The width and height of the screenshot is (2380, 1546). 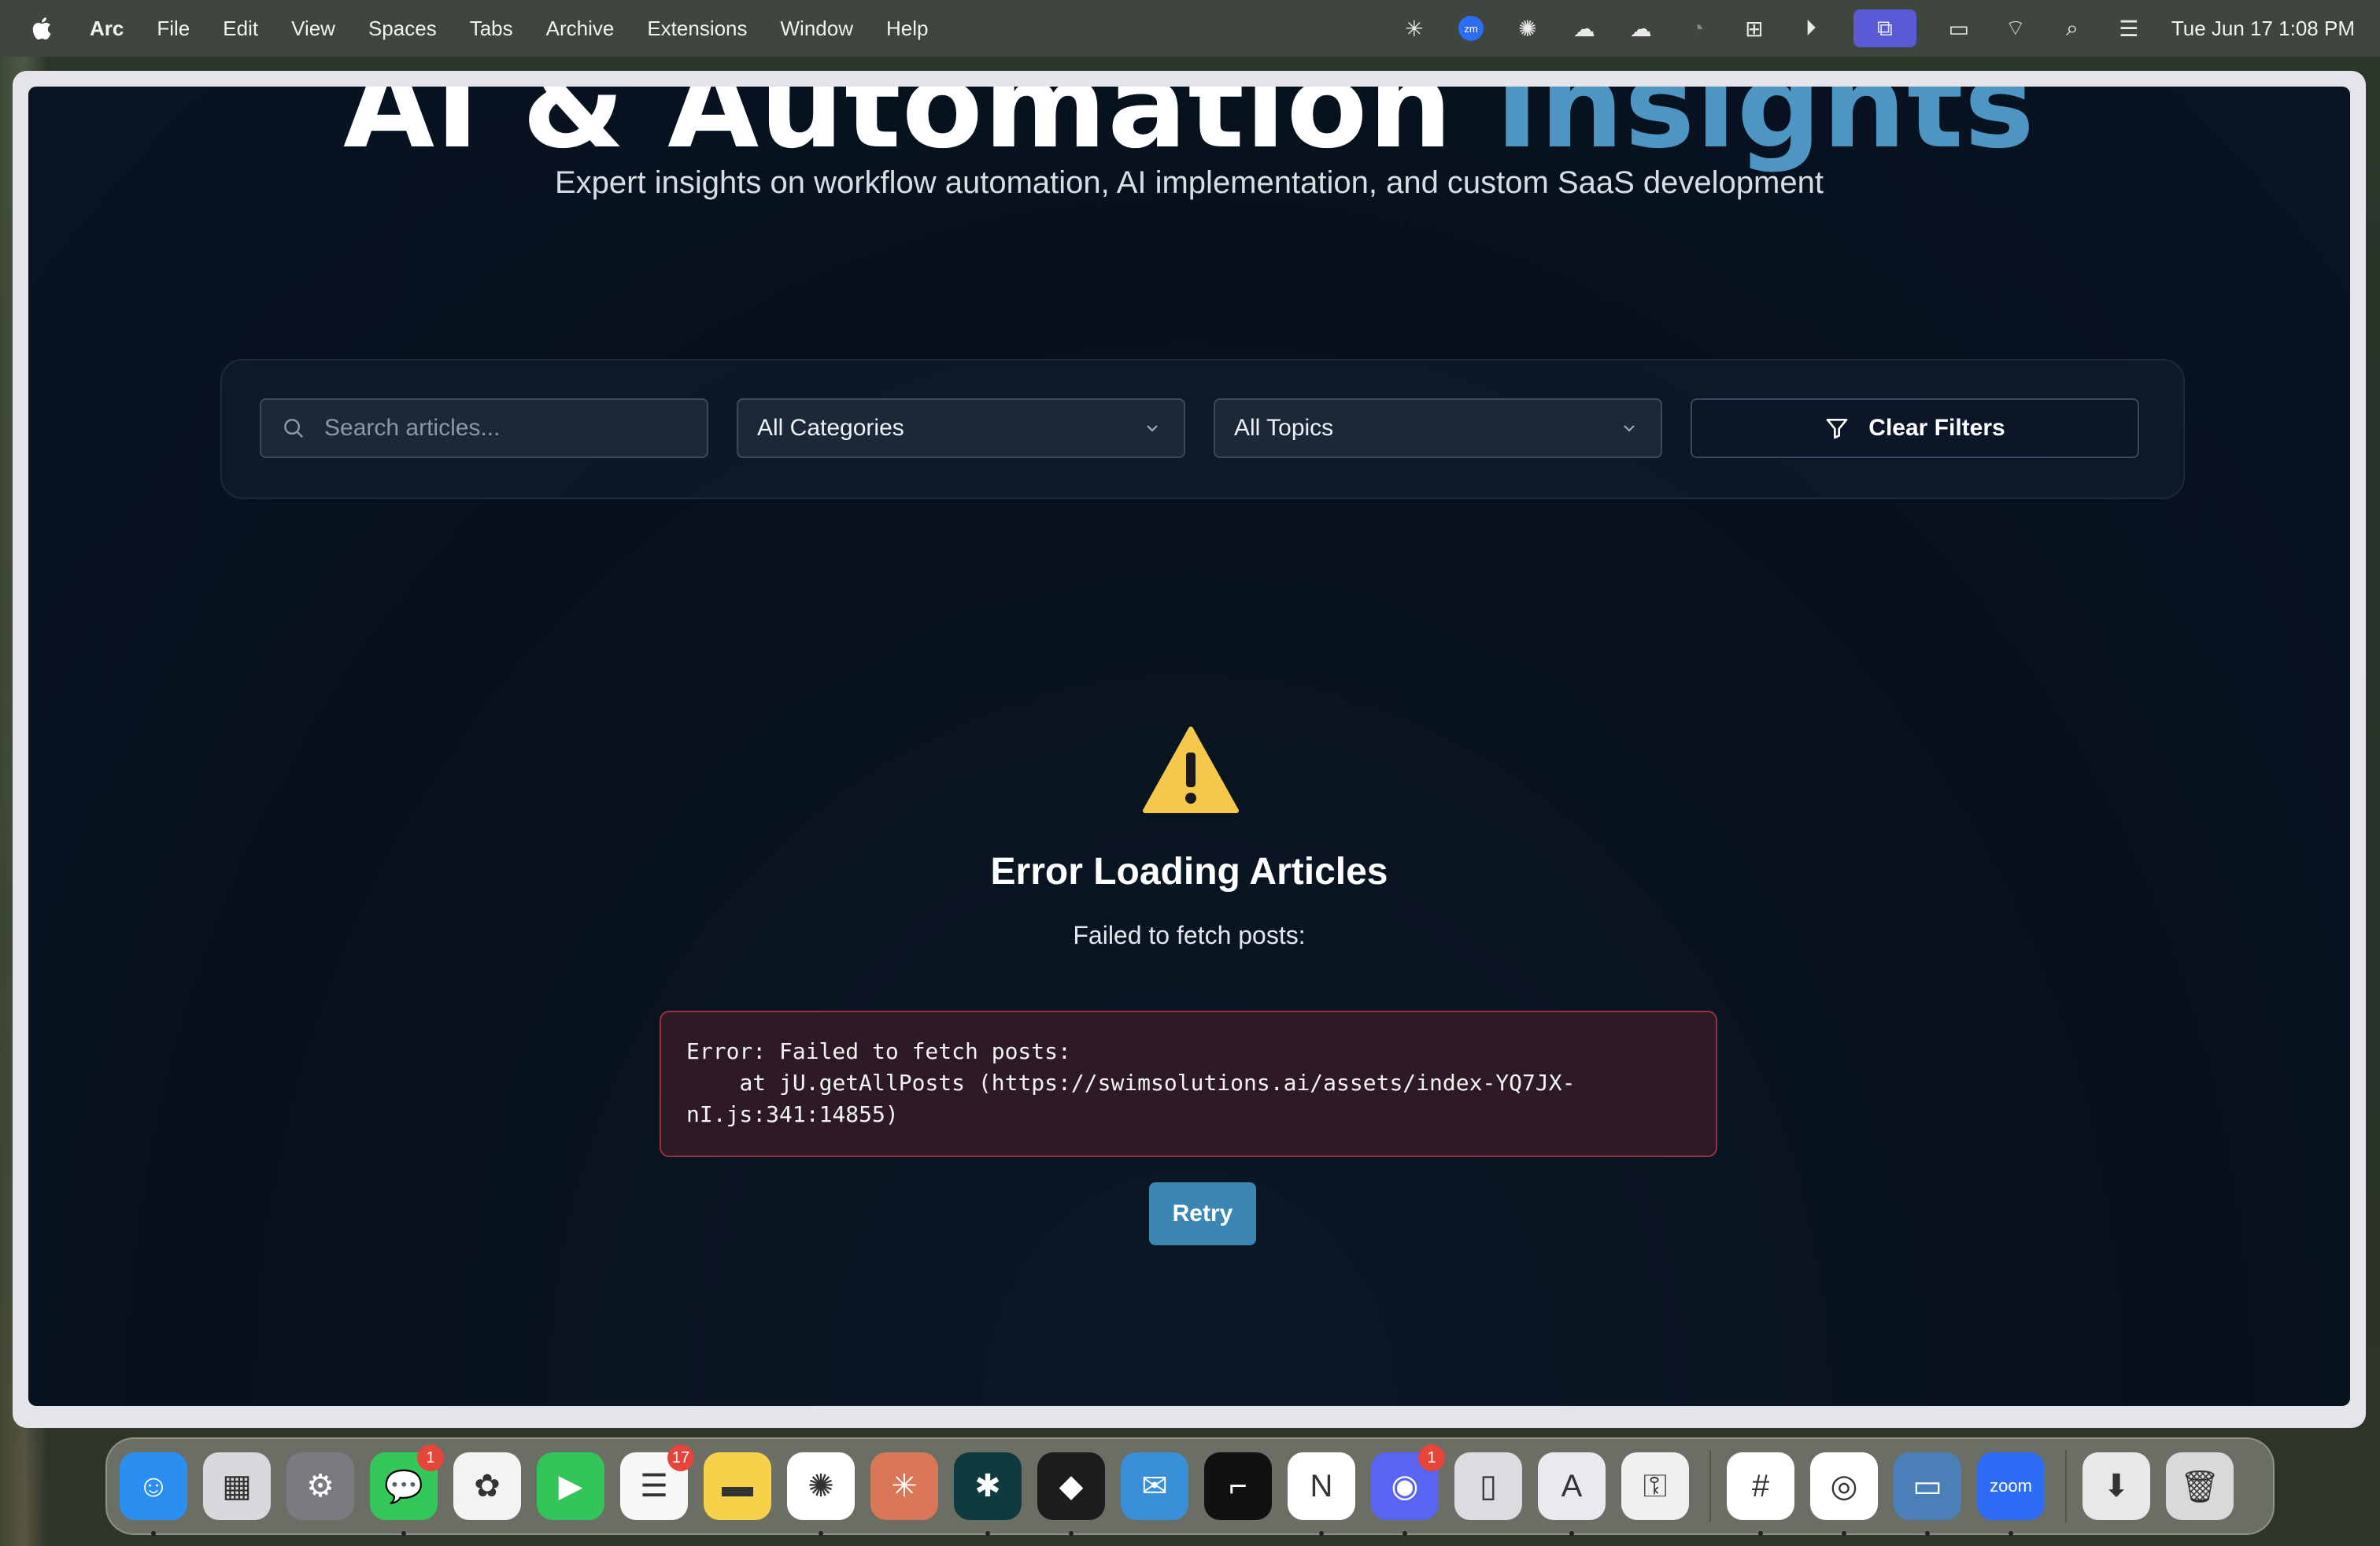 What do you see at coordinates (2129, 28) in the screenshot?
I see `control-center-icon: ☰` at bounding box center [2129, 28].